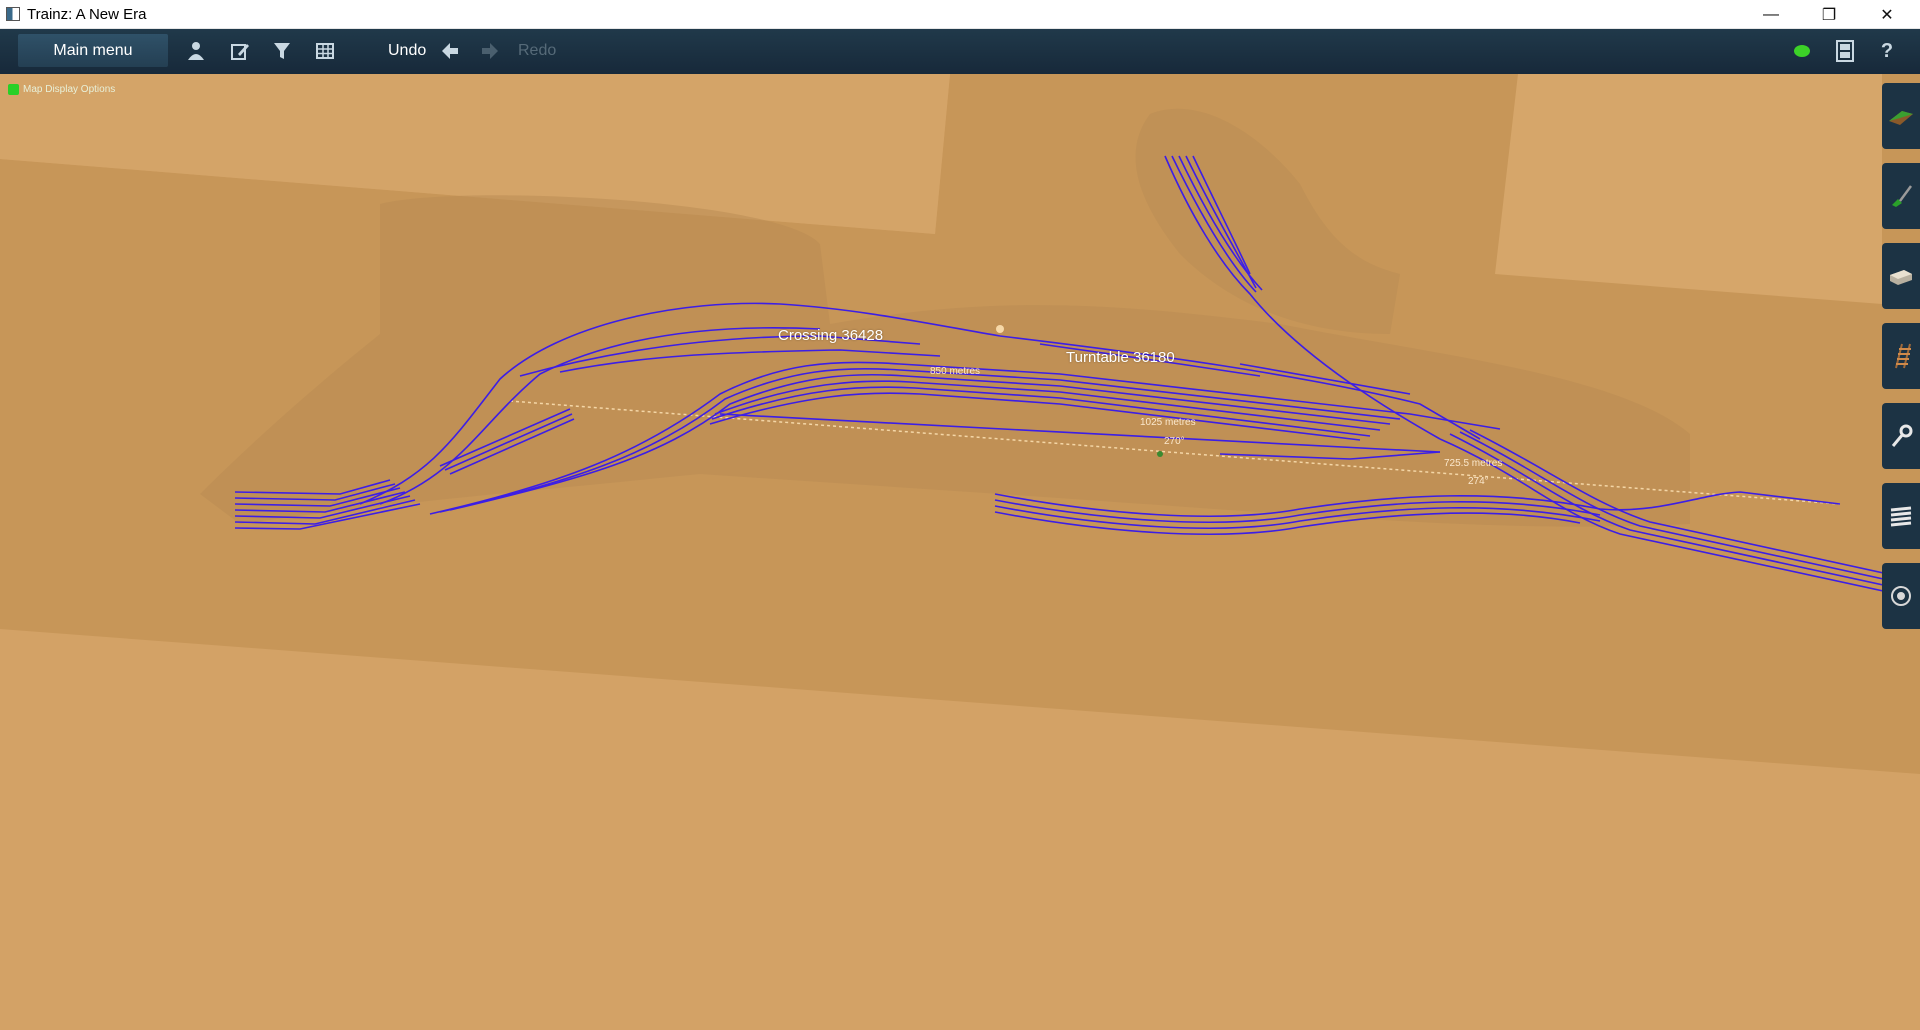 This screenshot has height=1030, width=1920. I want to click on status-dot-icon, so click(1802, 51).